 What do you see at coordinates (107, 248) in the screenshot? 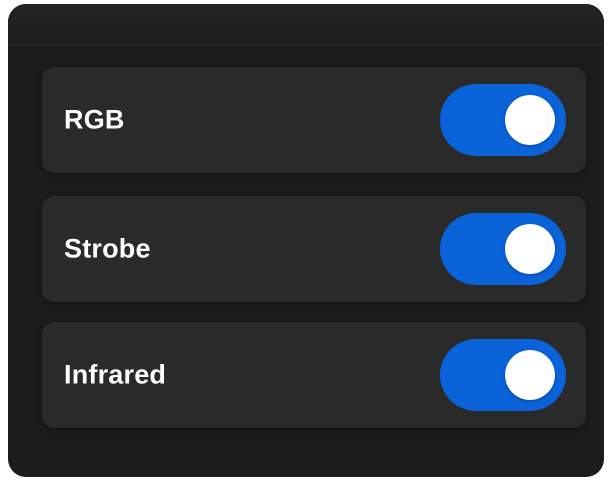
I see `setting-label-strobe: Strobe` at bounding box center [107, 248].